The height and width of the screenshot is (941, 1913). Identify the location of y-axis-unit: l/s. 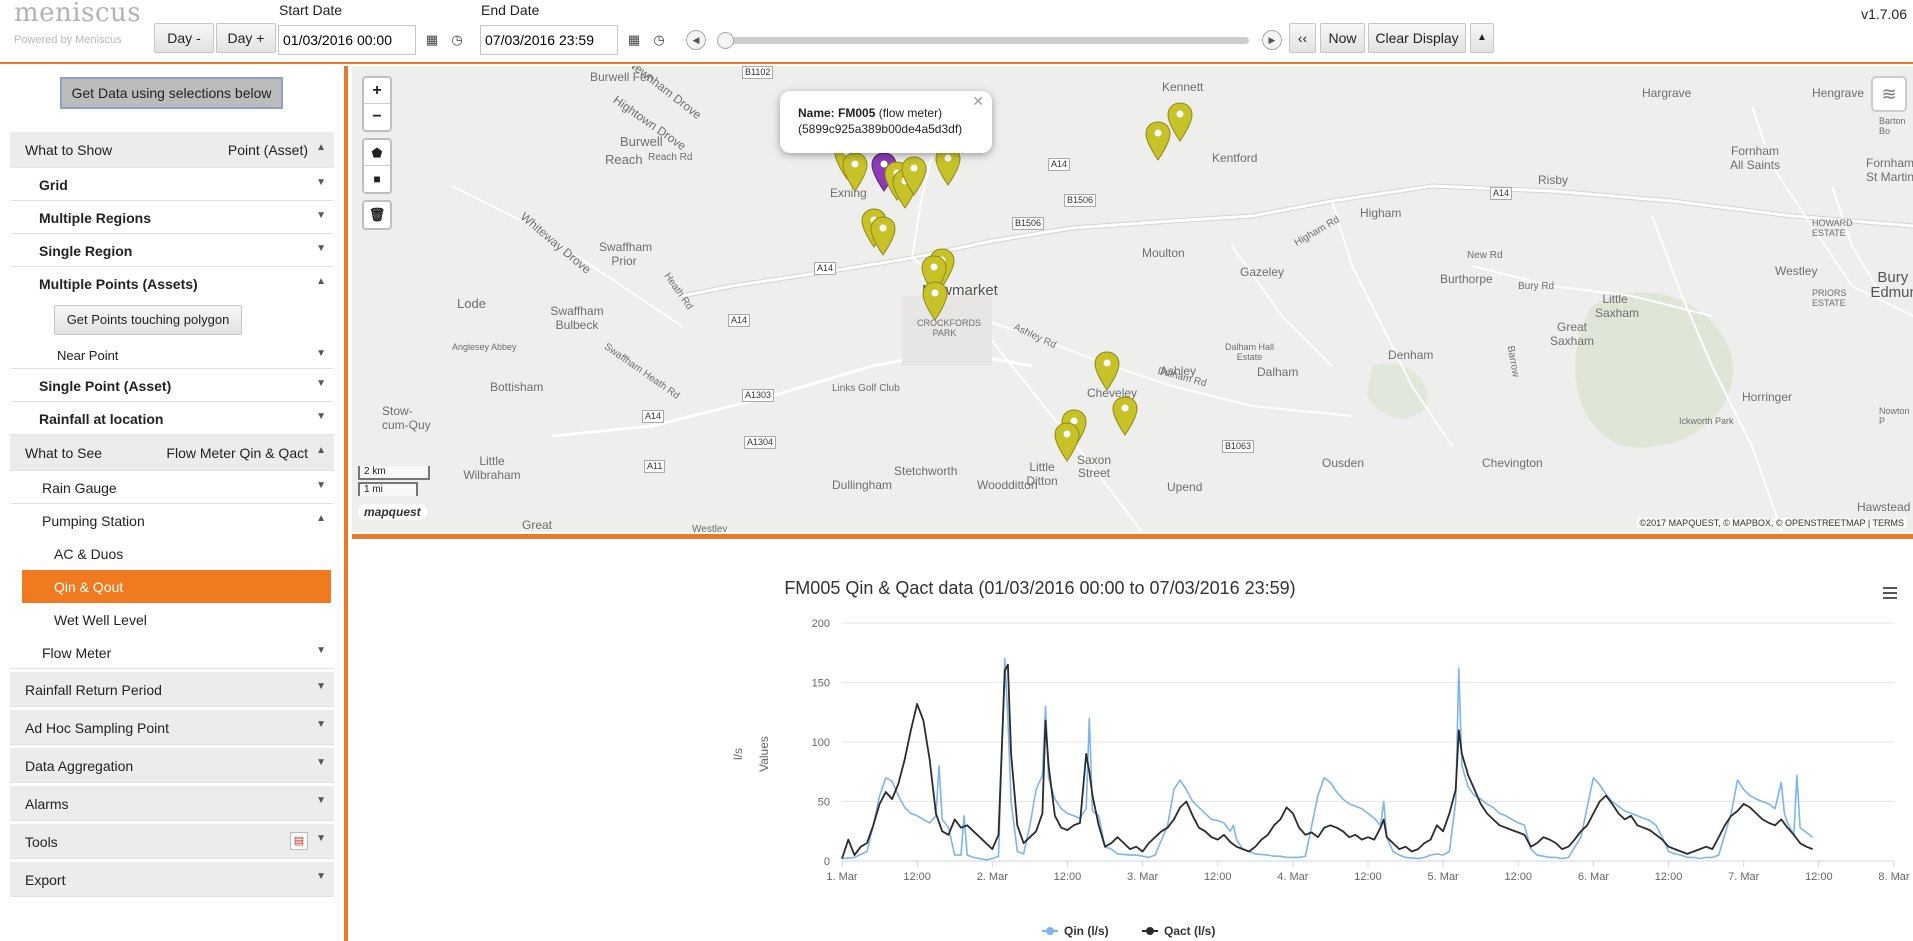
(738, 754).